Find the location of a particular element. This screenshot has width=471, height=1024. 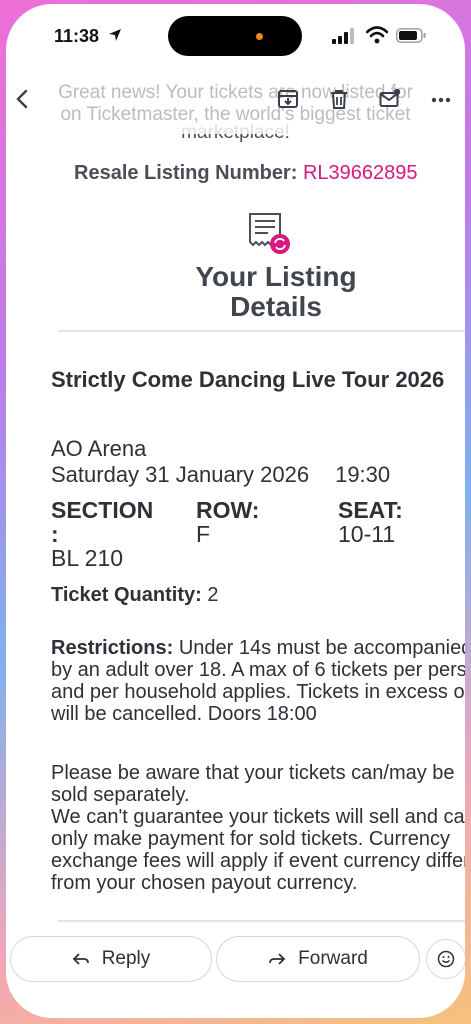

resale-number-link: RL39662895 is located at coordinates (360, 173).